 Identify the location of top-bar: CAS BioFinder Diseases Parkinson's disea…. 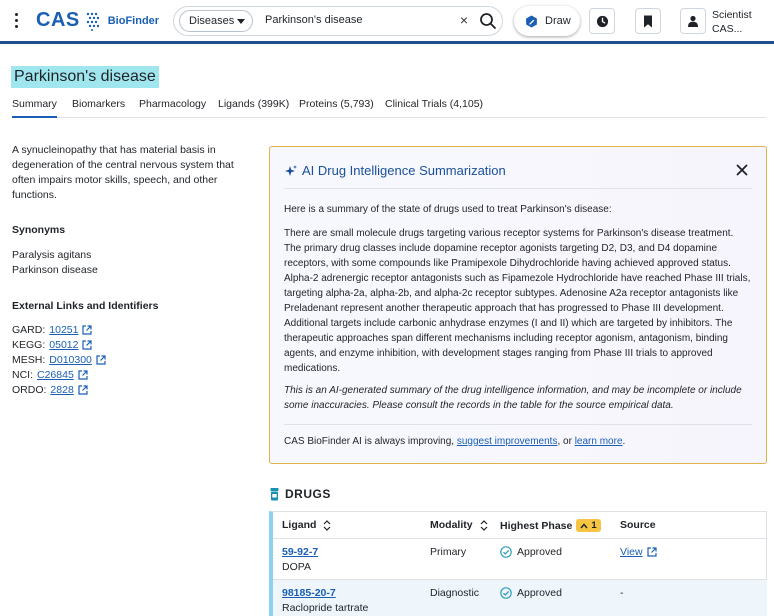
(387, 22).